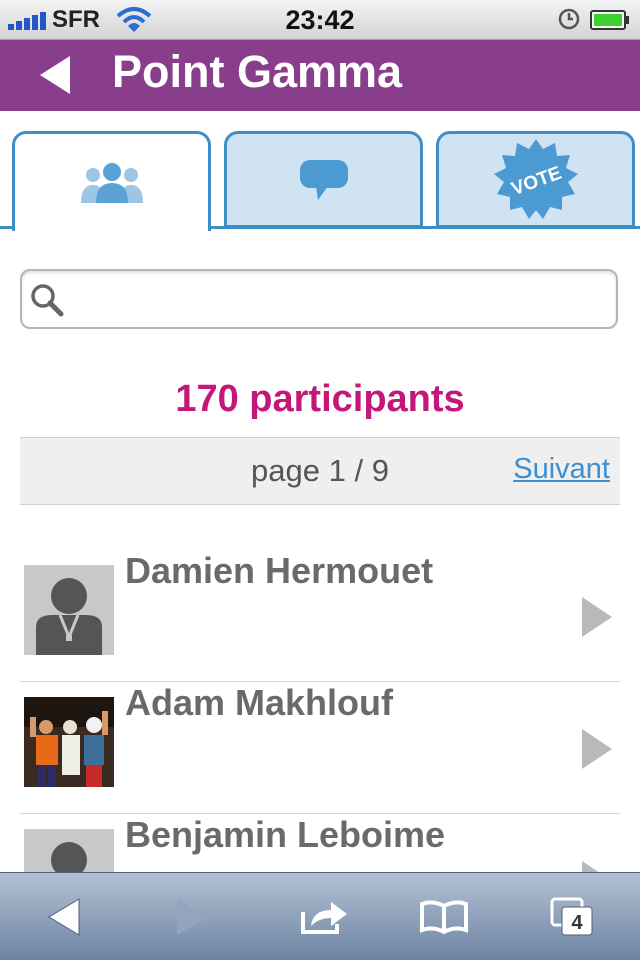 This screenshot has width=640, height=961. I want to click on browser-toolbar: 4, so click(320, 916).